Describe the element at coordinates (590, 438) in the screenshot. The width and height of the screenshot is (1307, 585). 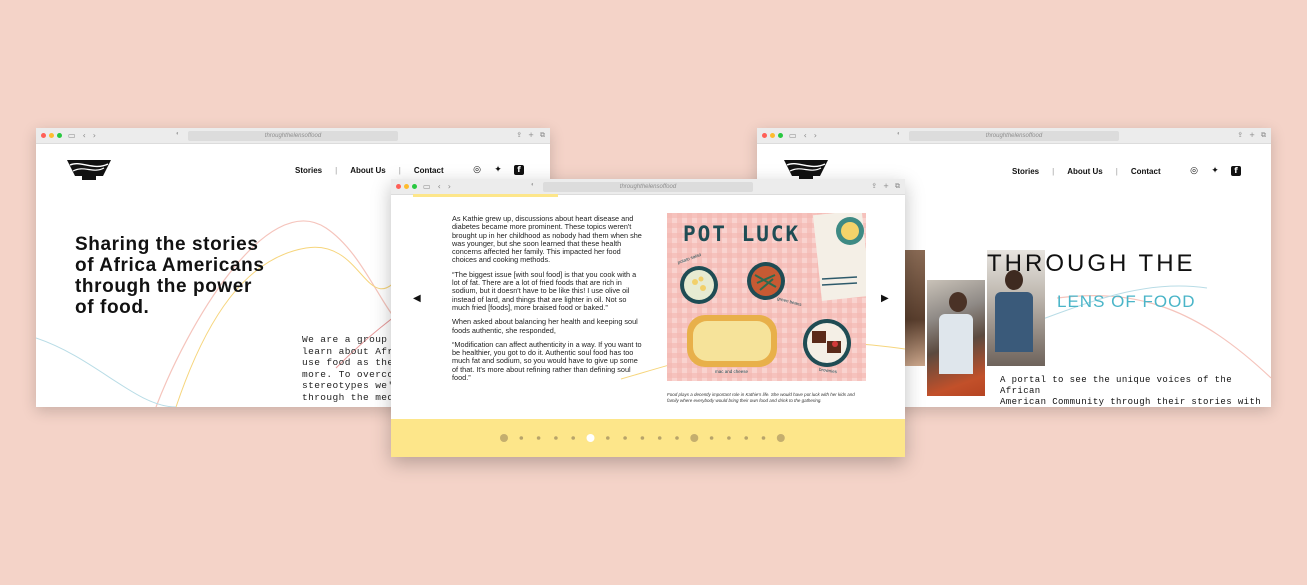
I see `pagination-dot-active` at that location.